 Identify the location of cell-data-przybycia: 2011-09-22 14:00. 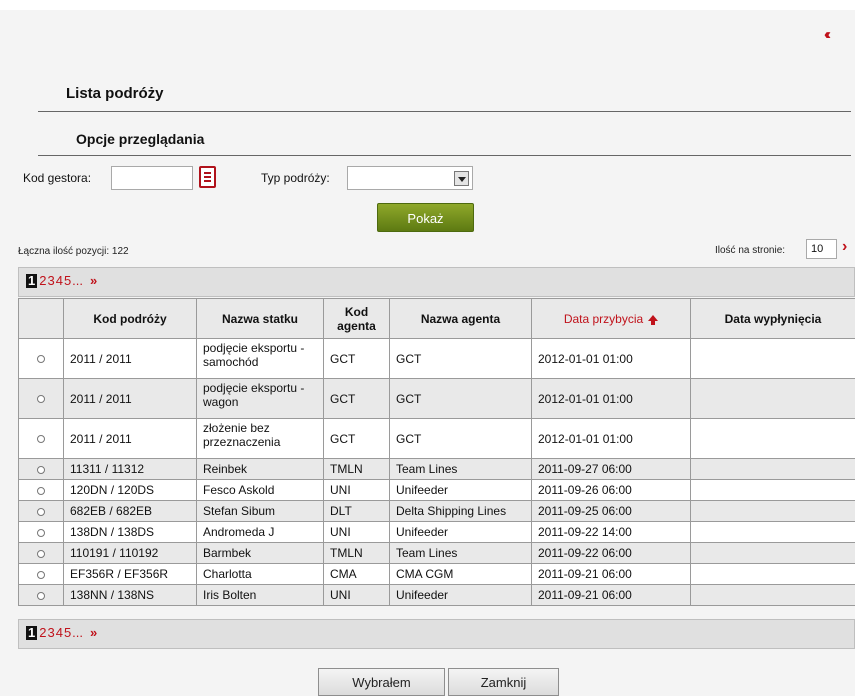
(611, 532).